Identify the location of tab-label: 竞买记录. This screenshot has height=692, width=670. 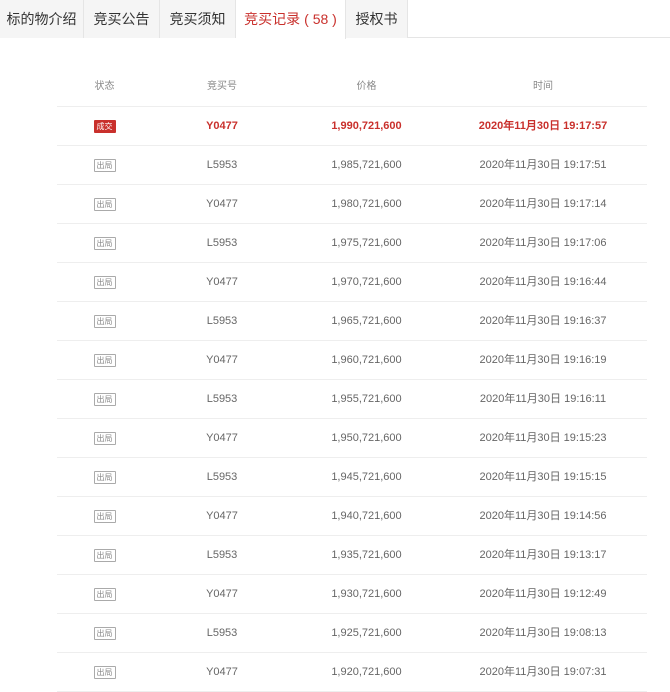
(272, 19).